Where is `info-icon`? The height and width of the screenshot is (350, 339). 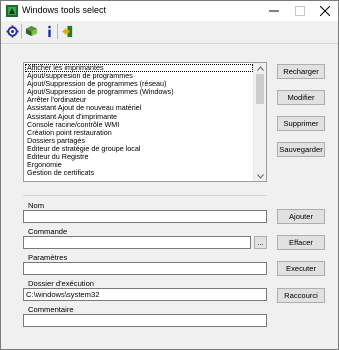 info-icon is located at coordinates (49, 31).